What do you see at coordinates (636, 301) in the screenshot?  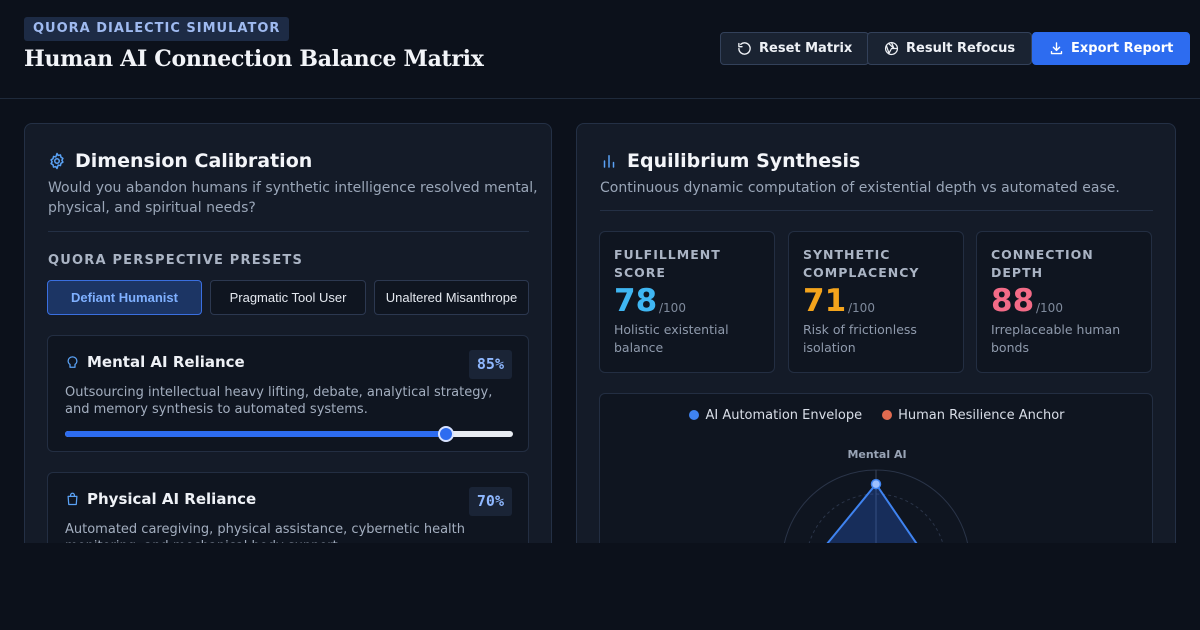 I see `fulfillment-score-value: 78` at bounding box center [636, 301].